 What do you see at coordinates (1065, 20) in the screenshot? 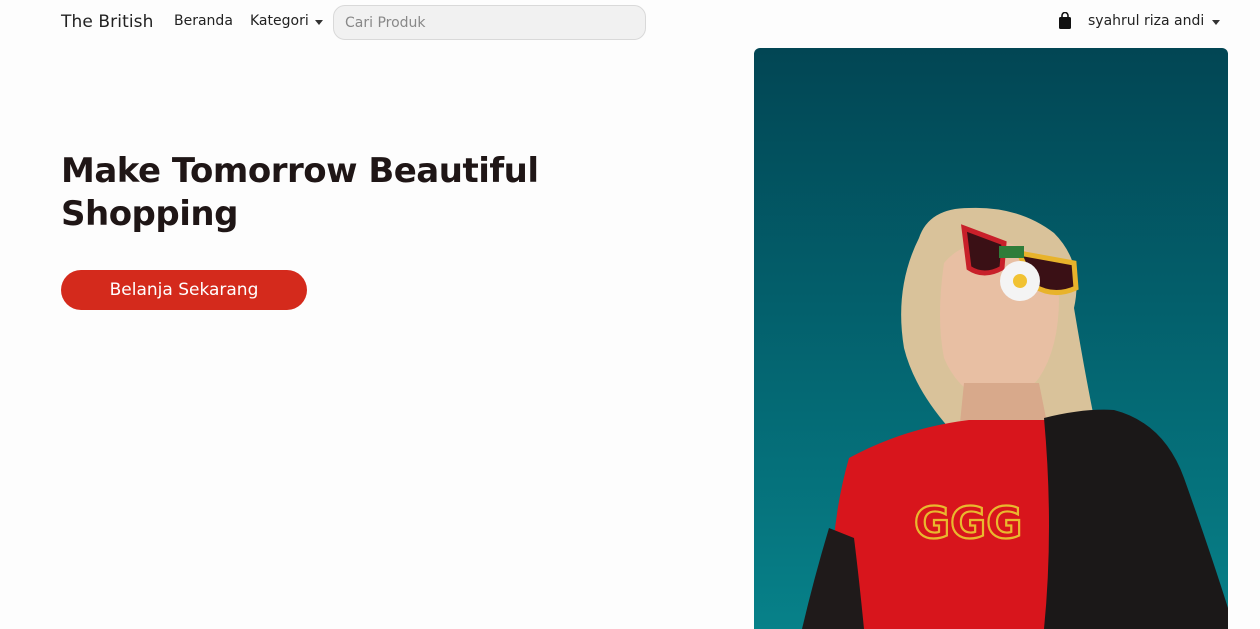
I see `shopping-bag-icon` at bounding box center [1065, 20].